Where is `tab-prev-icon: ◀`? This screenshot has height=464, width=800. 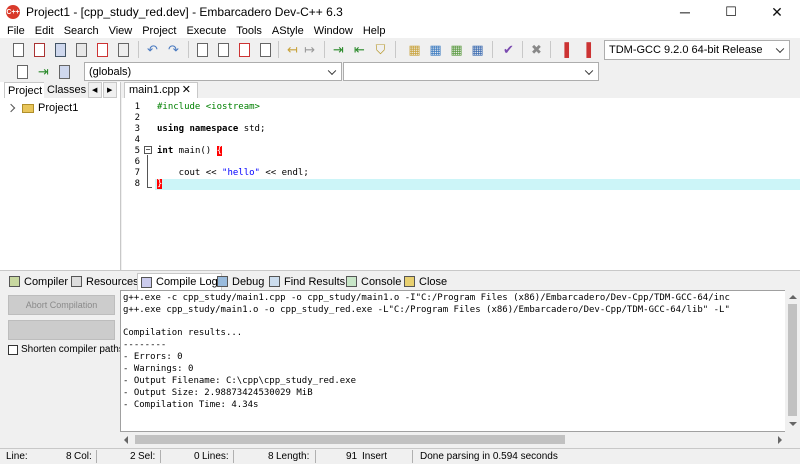
tab-prev-icon: ◀ is located at coordinates (95, 90).